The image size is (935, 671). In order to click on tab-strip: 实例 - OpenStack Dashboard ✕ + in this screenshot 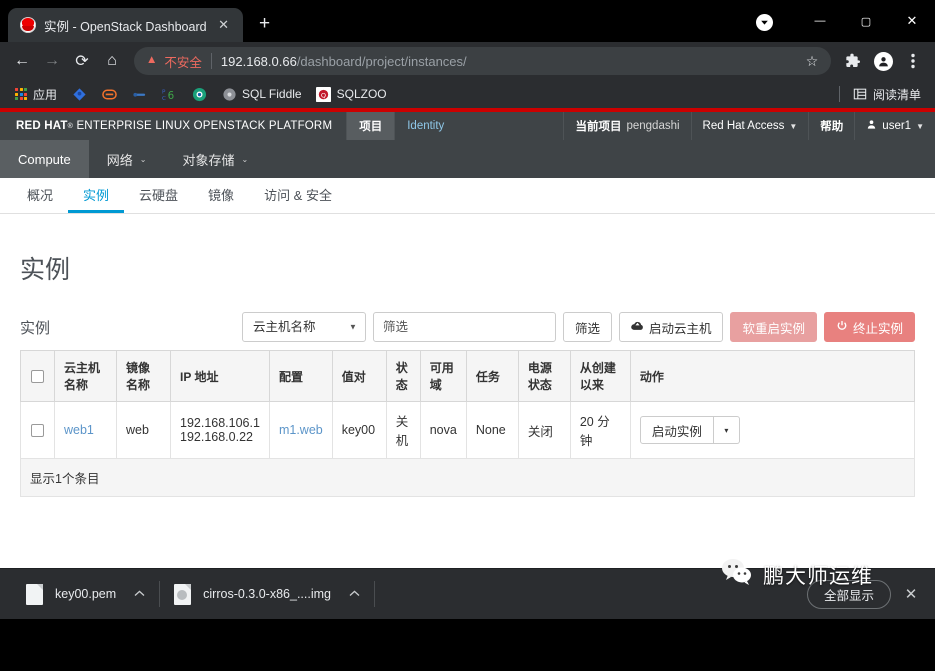, I will do `click(139, 21)`.